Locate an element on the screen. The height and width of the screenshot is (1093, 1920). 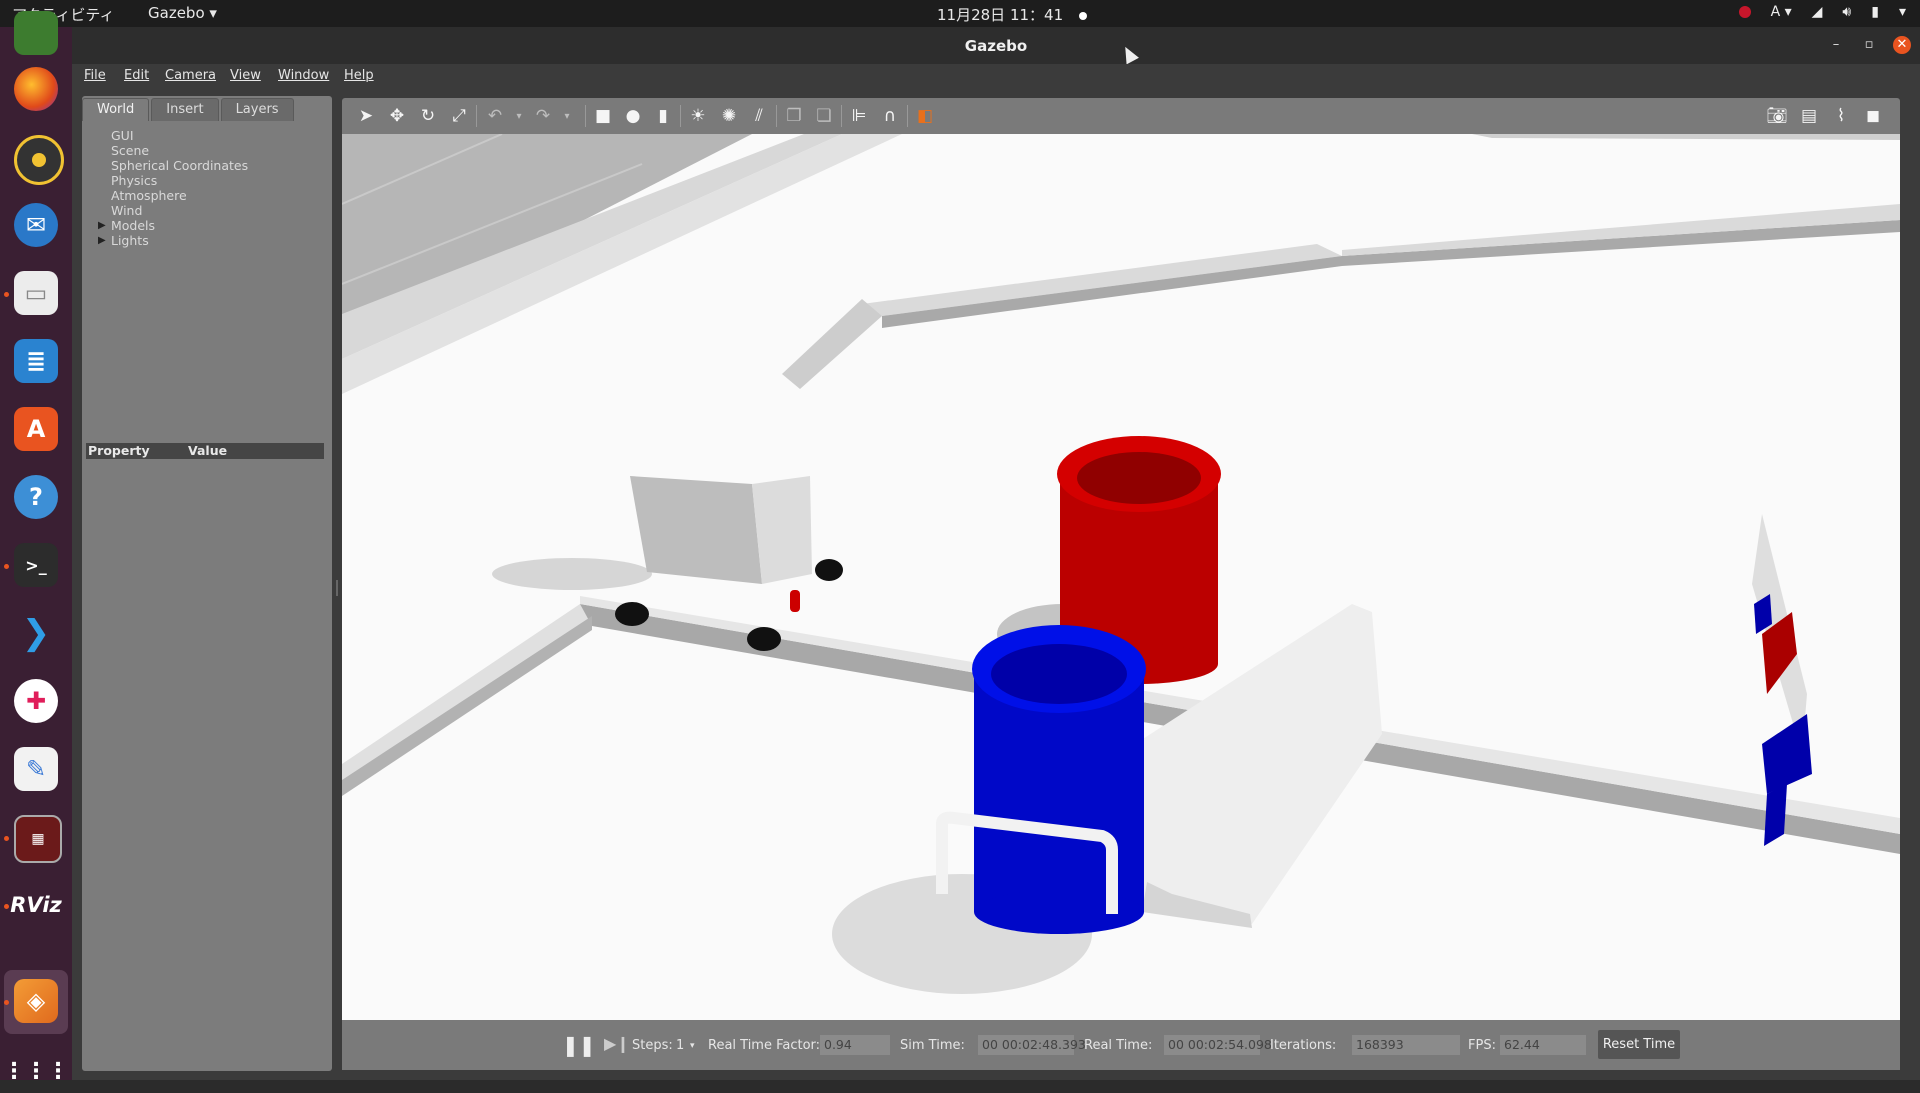
tree-item-label: GUI is located at coordinates (122, 135).